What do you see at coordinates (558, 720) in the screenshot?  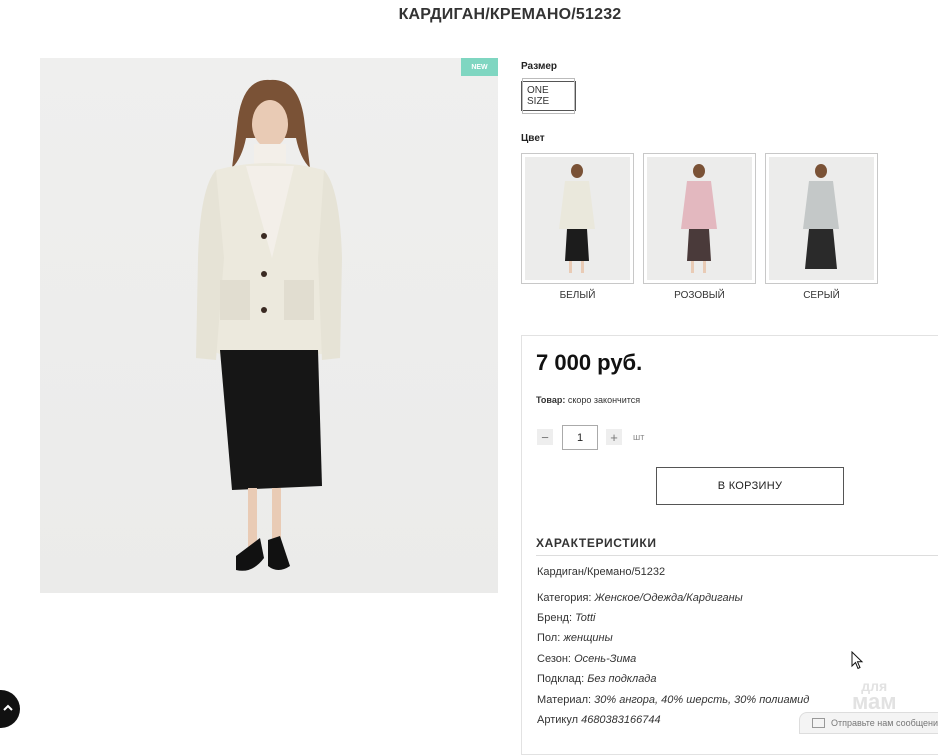 I see `spec-label: Артикул` at bounding box center [558, 720].